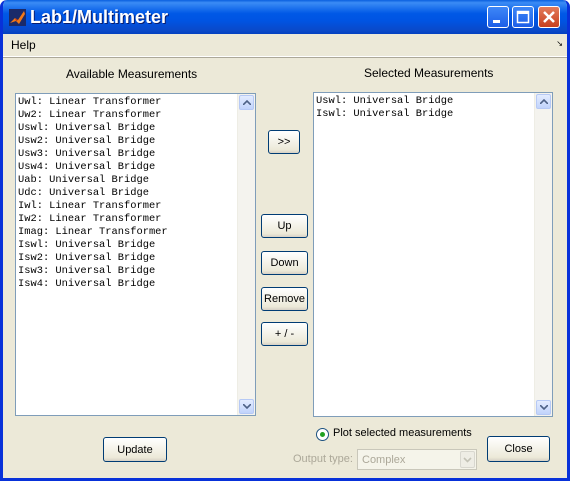 The image size is (570, 481). Describe the element at coordinates (93, 141) in the screenshot. I see `list-item: Usw2: Universal Bridge` at that location.